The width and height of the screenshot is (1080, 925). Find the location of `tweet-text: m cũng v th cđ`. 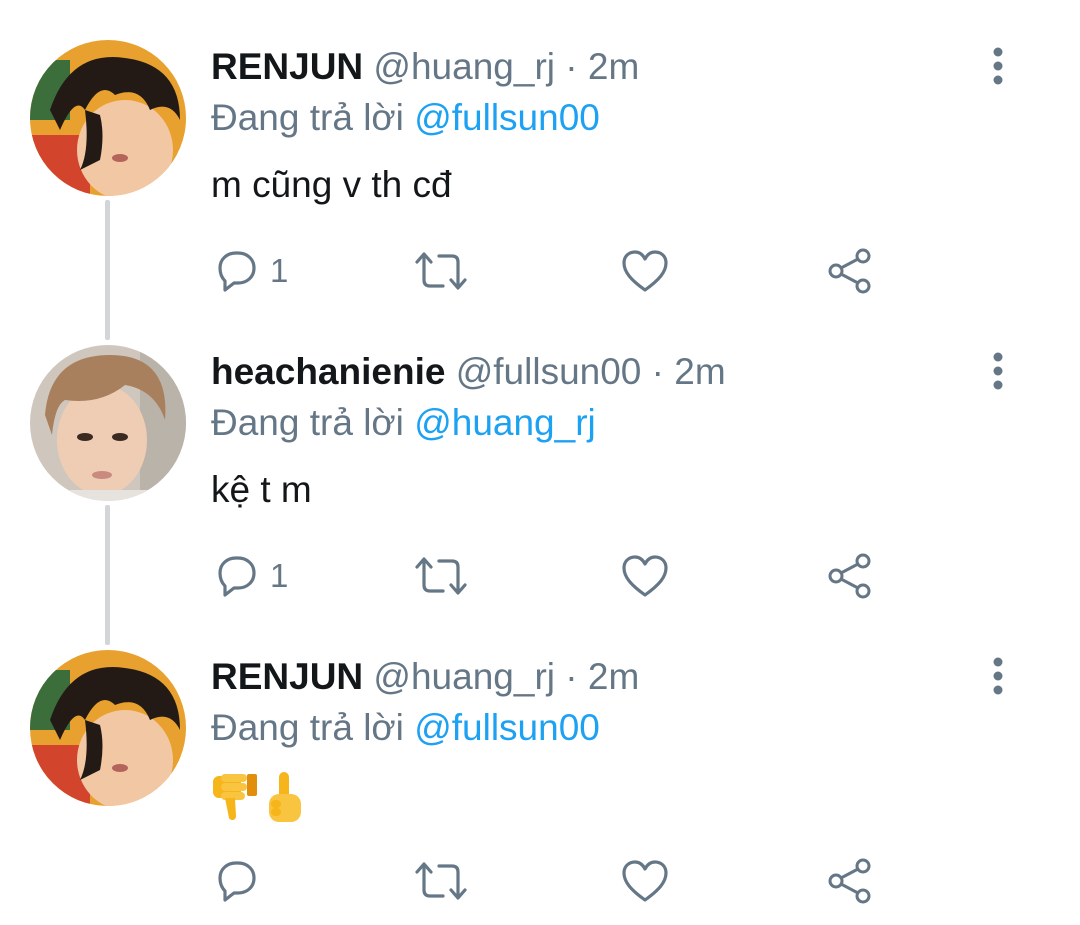

tweet-text: m cũng v th cđ is located at coordinates (331, 184).